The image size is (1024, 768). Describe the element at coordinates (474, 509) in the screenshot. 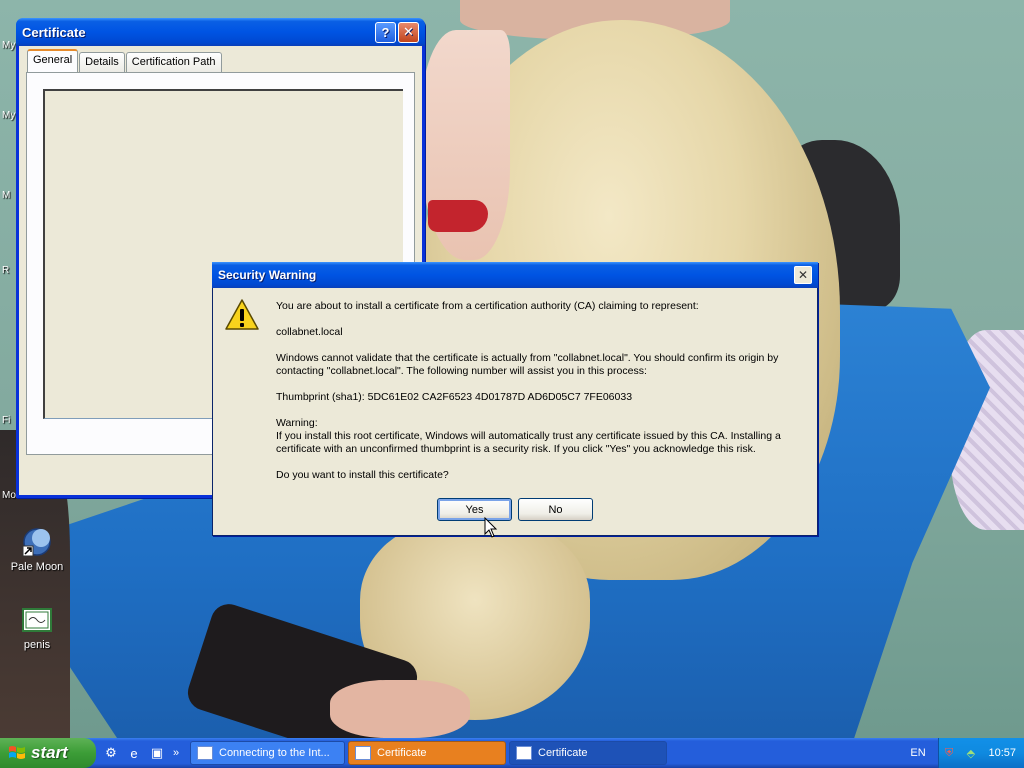

I see `yes-button: Yes` at that location.